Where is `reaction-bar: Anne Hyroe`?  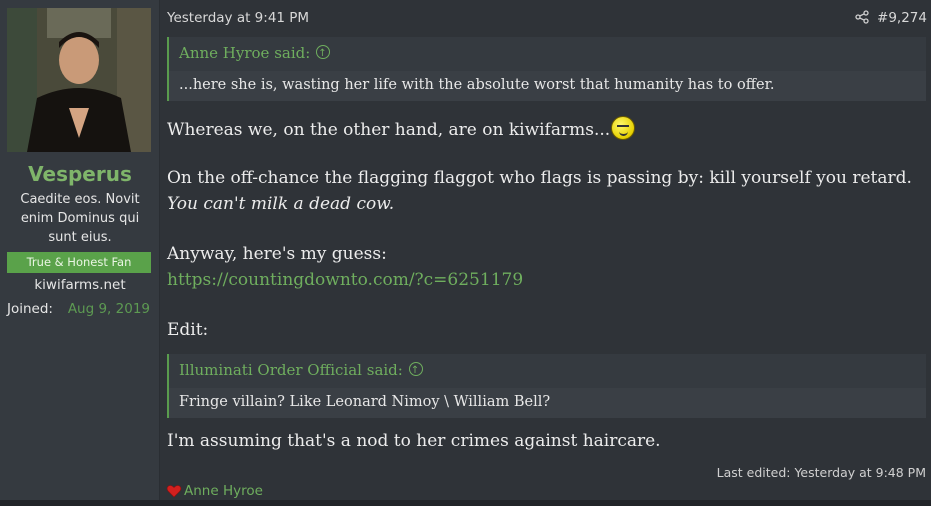
reaction-bar: Anne Hyroe is located at coordinates (214, 491).